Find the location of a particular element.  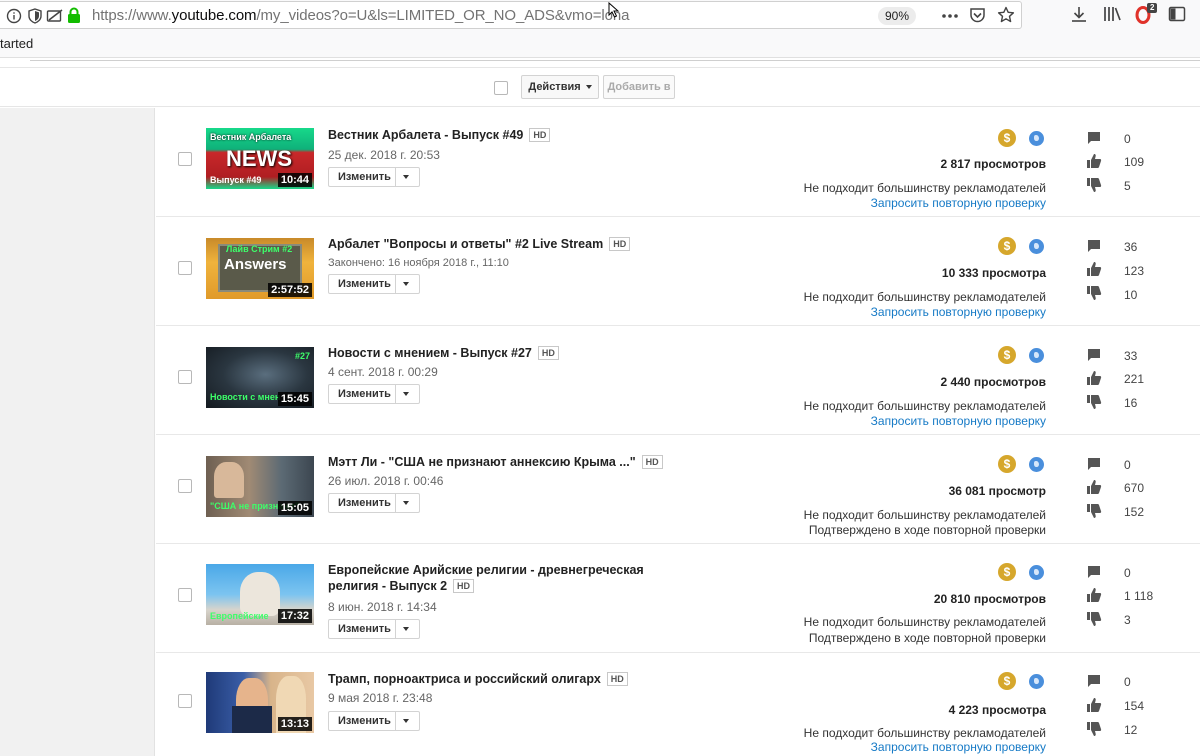

video-thumbnail: Европейские 17:32 is located at coordinates (260, 594).